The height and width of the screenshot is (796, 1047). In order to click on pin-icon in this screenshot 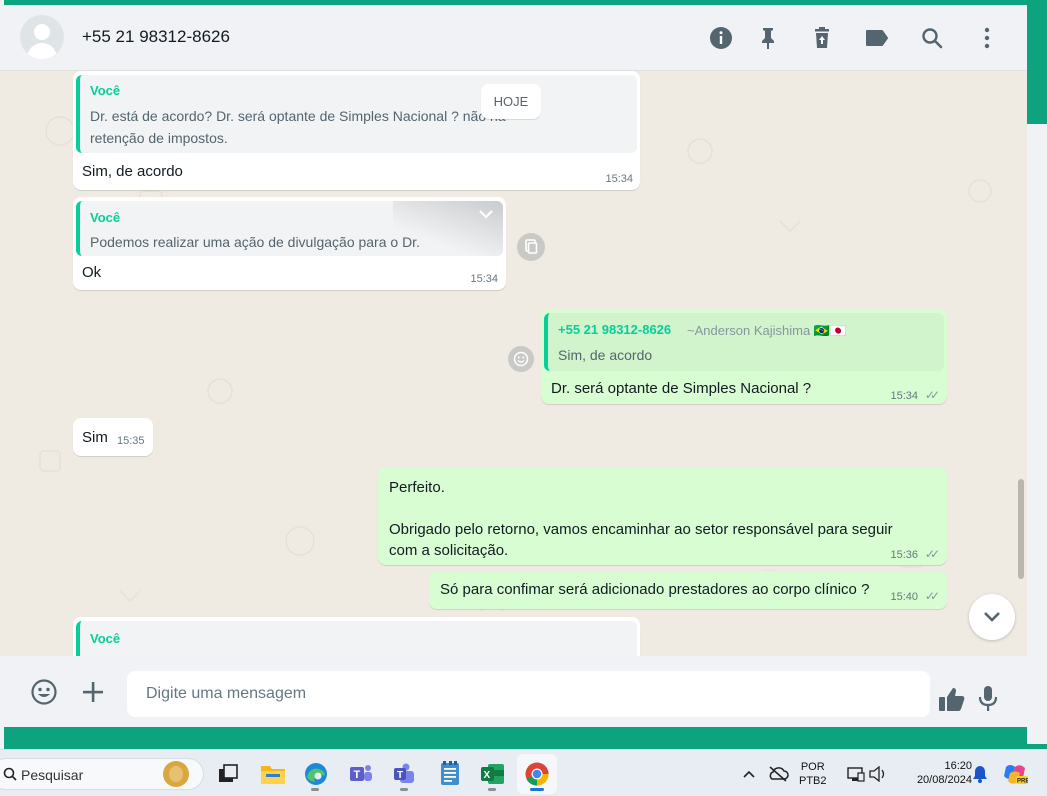, I will do `click(768, 38)`.